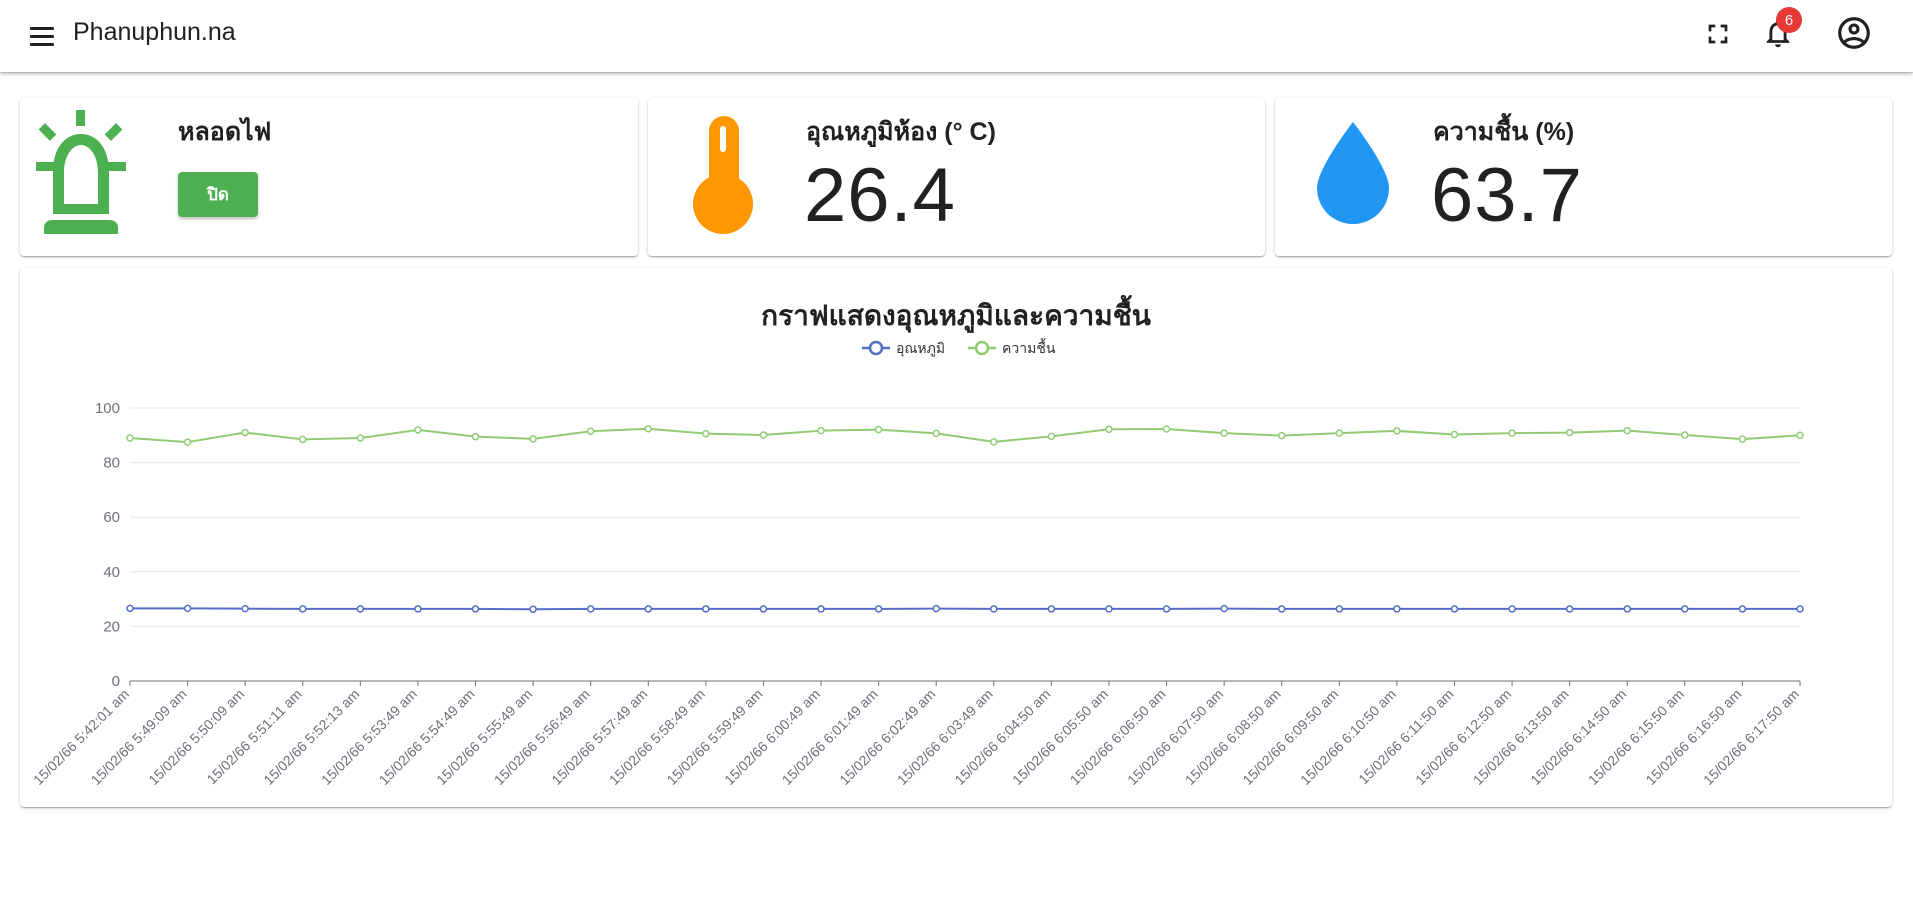 Image resolution: width=1913 pixels, height=912 pixels. What do you see at coordinates (111, 626) in the screenshot?
I see `y-tick-label: 20` at bounding box center [111, 626].